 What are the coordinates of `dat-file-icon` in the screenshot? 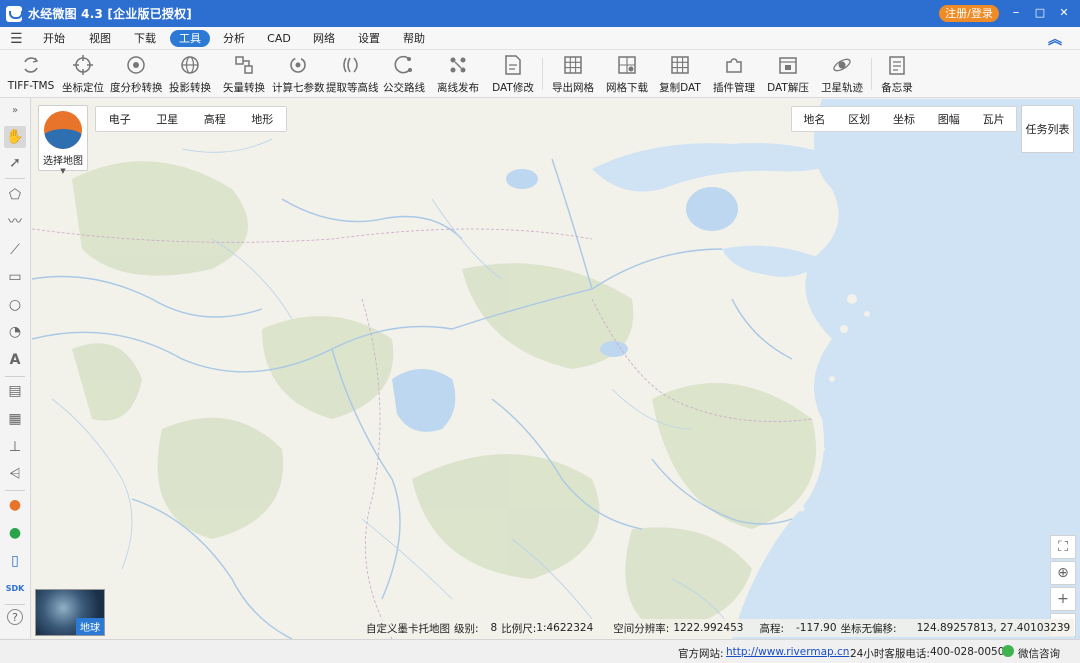 It's located at (513, 65).